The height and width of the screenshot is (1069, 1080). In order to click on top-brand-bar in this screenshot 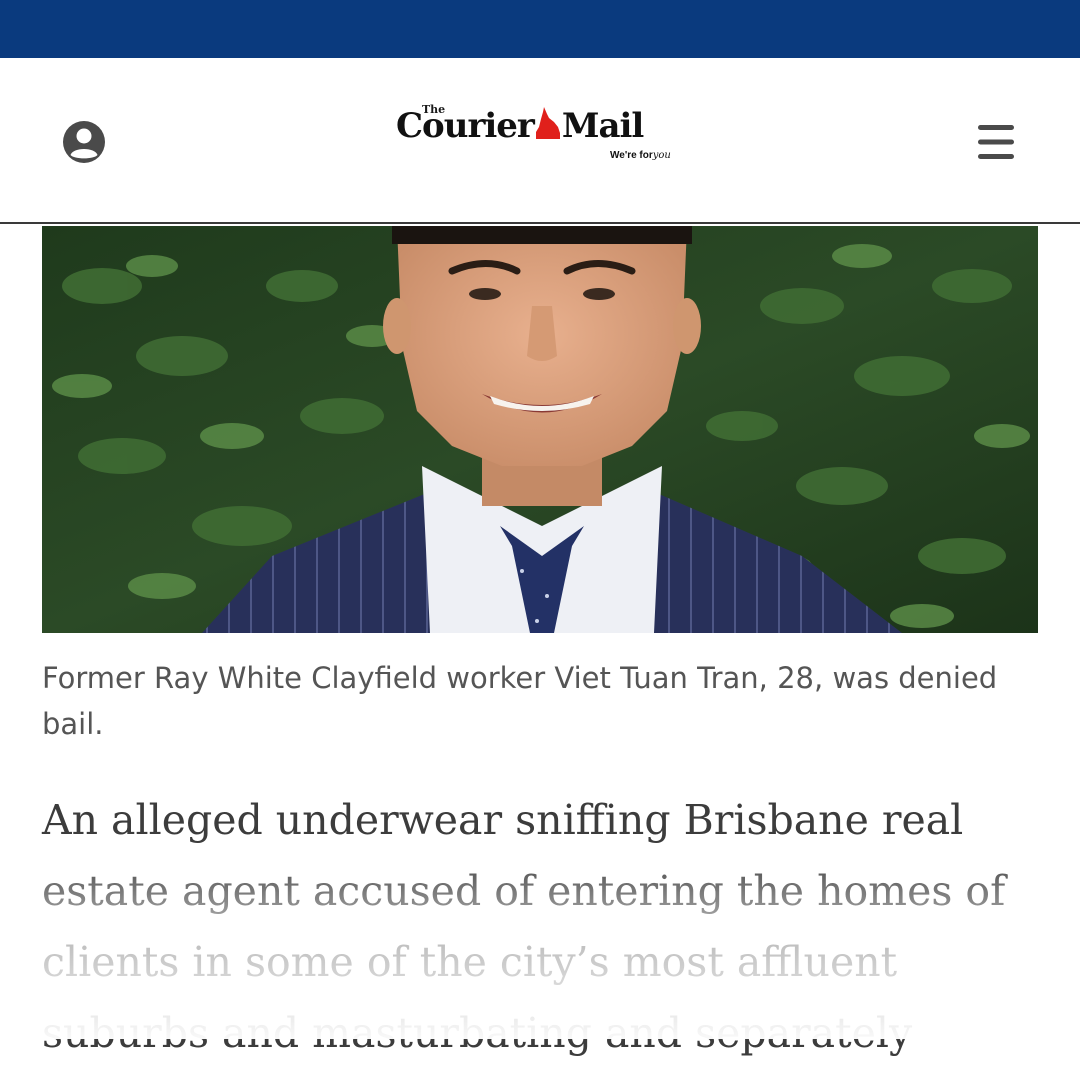, I will do `click(540, 29)`.